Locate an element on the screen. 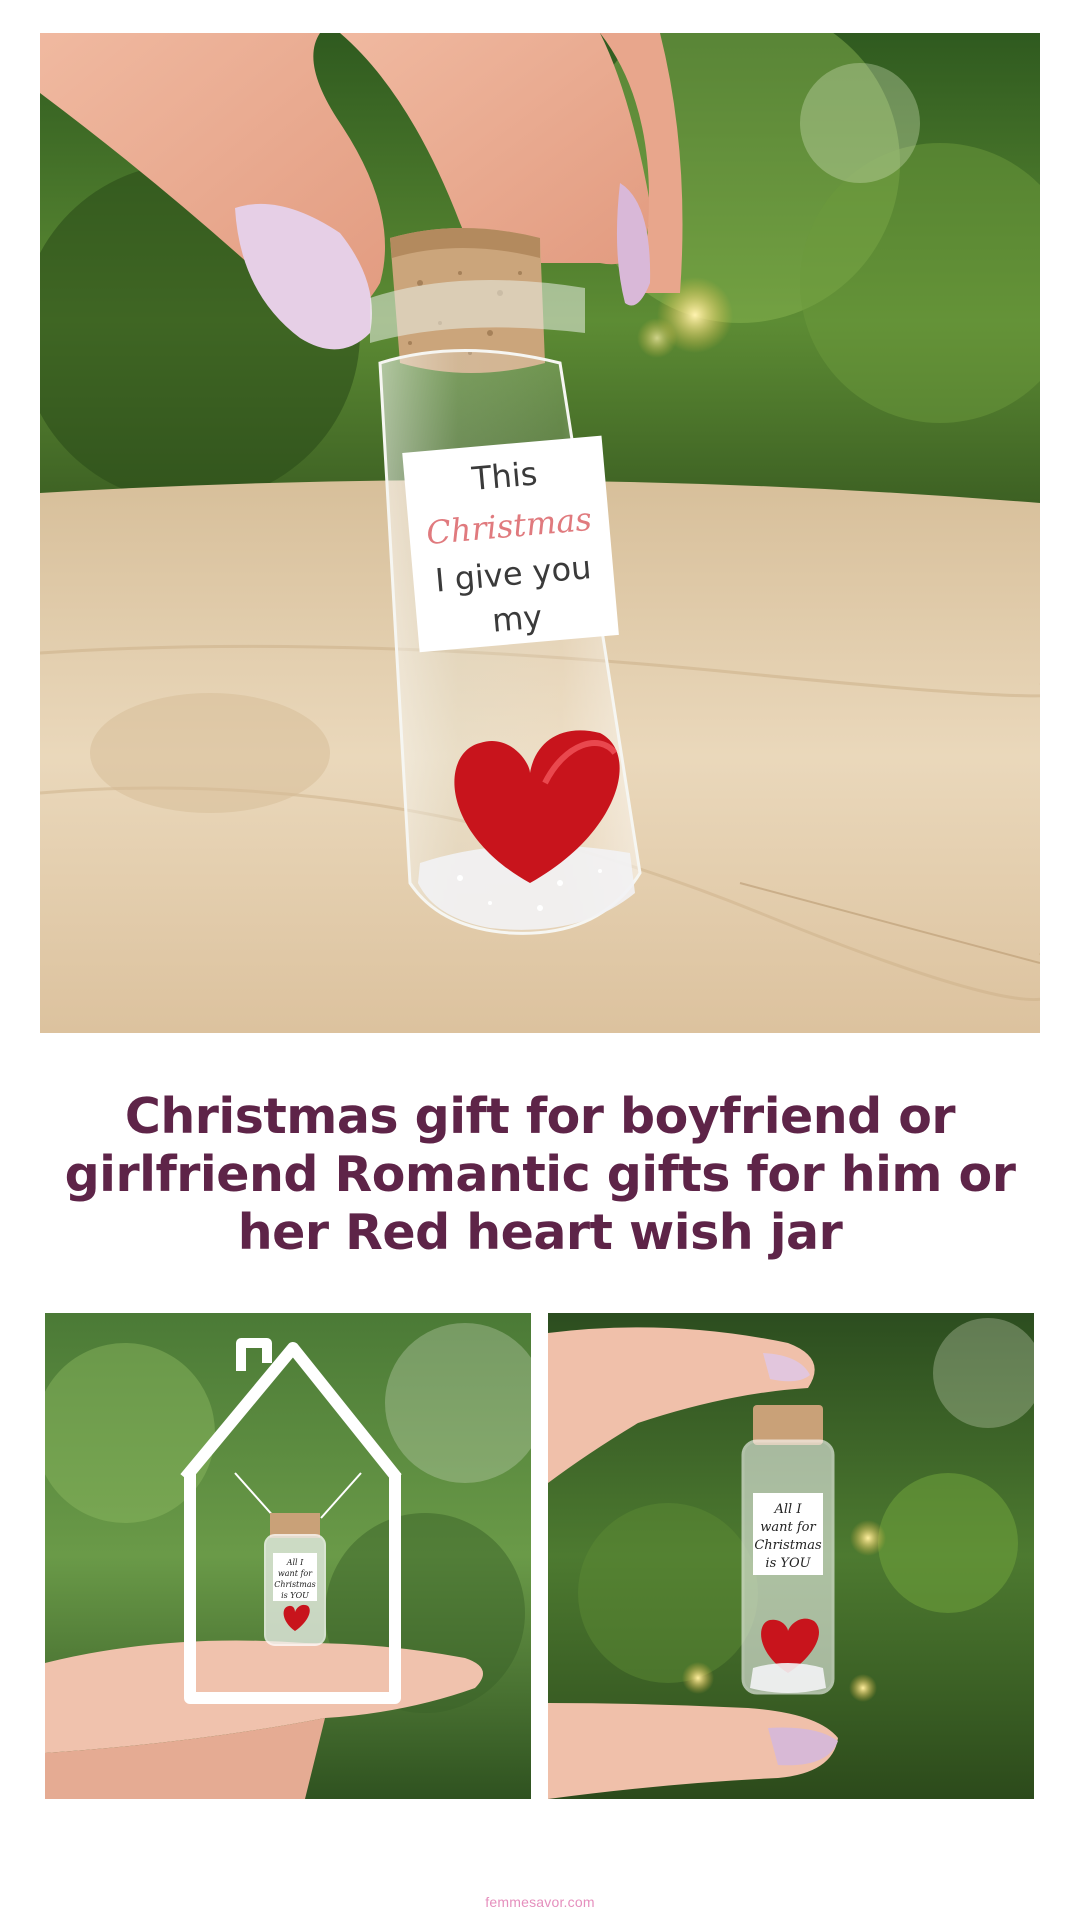  watermark: femmesavor.com is located at coordinates (540, 1902).